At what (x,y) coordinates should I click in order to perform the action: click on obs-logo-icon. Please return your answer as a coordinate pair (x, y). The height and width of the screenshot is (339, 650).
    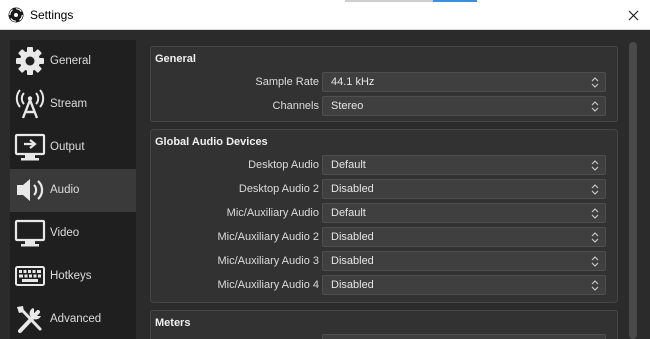
    Looking at the image, I should click on (16, 15).